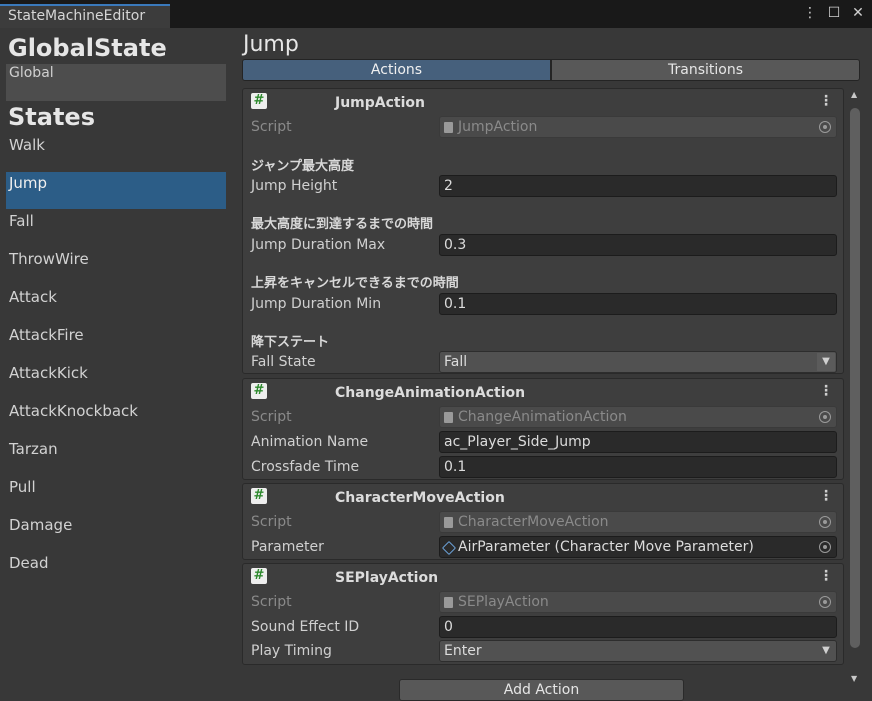  What do you see at coordinates (638, 627) in the screenshot?
I see `sound-effect-id-input: 0` at bounding box center [638, 627].